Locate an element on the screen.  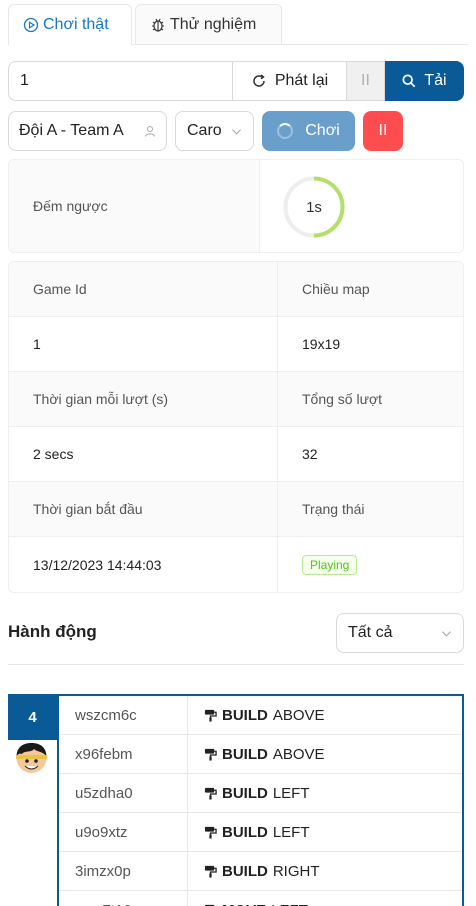
tab-test: Thử nghiệm is located at coordinates (208, 24).